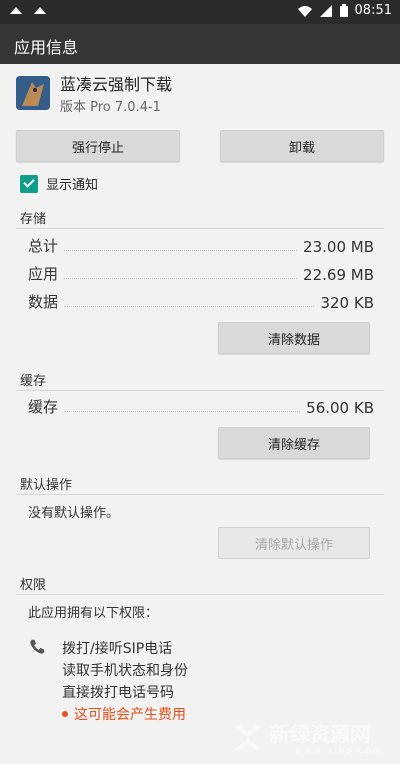  Describe the element at coordinates (347, 303) in the screenshot. I see `storage-data-value: 320 KB` at that location.